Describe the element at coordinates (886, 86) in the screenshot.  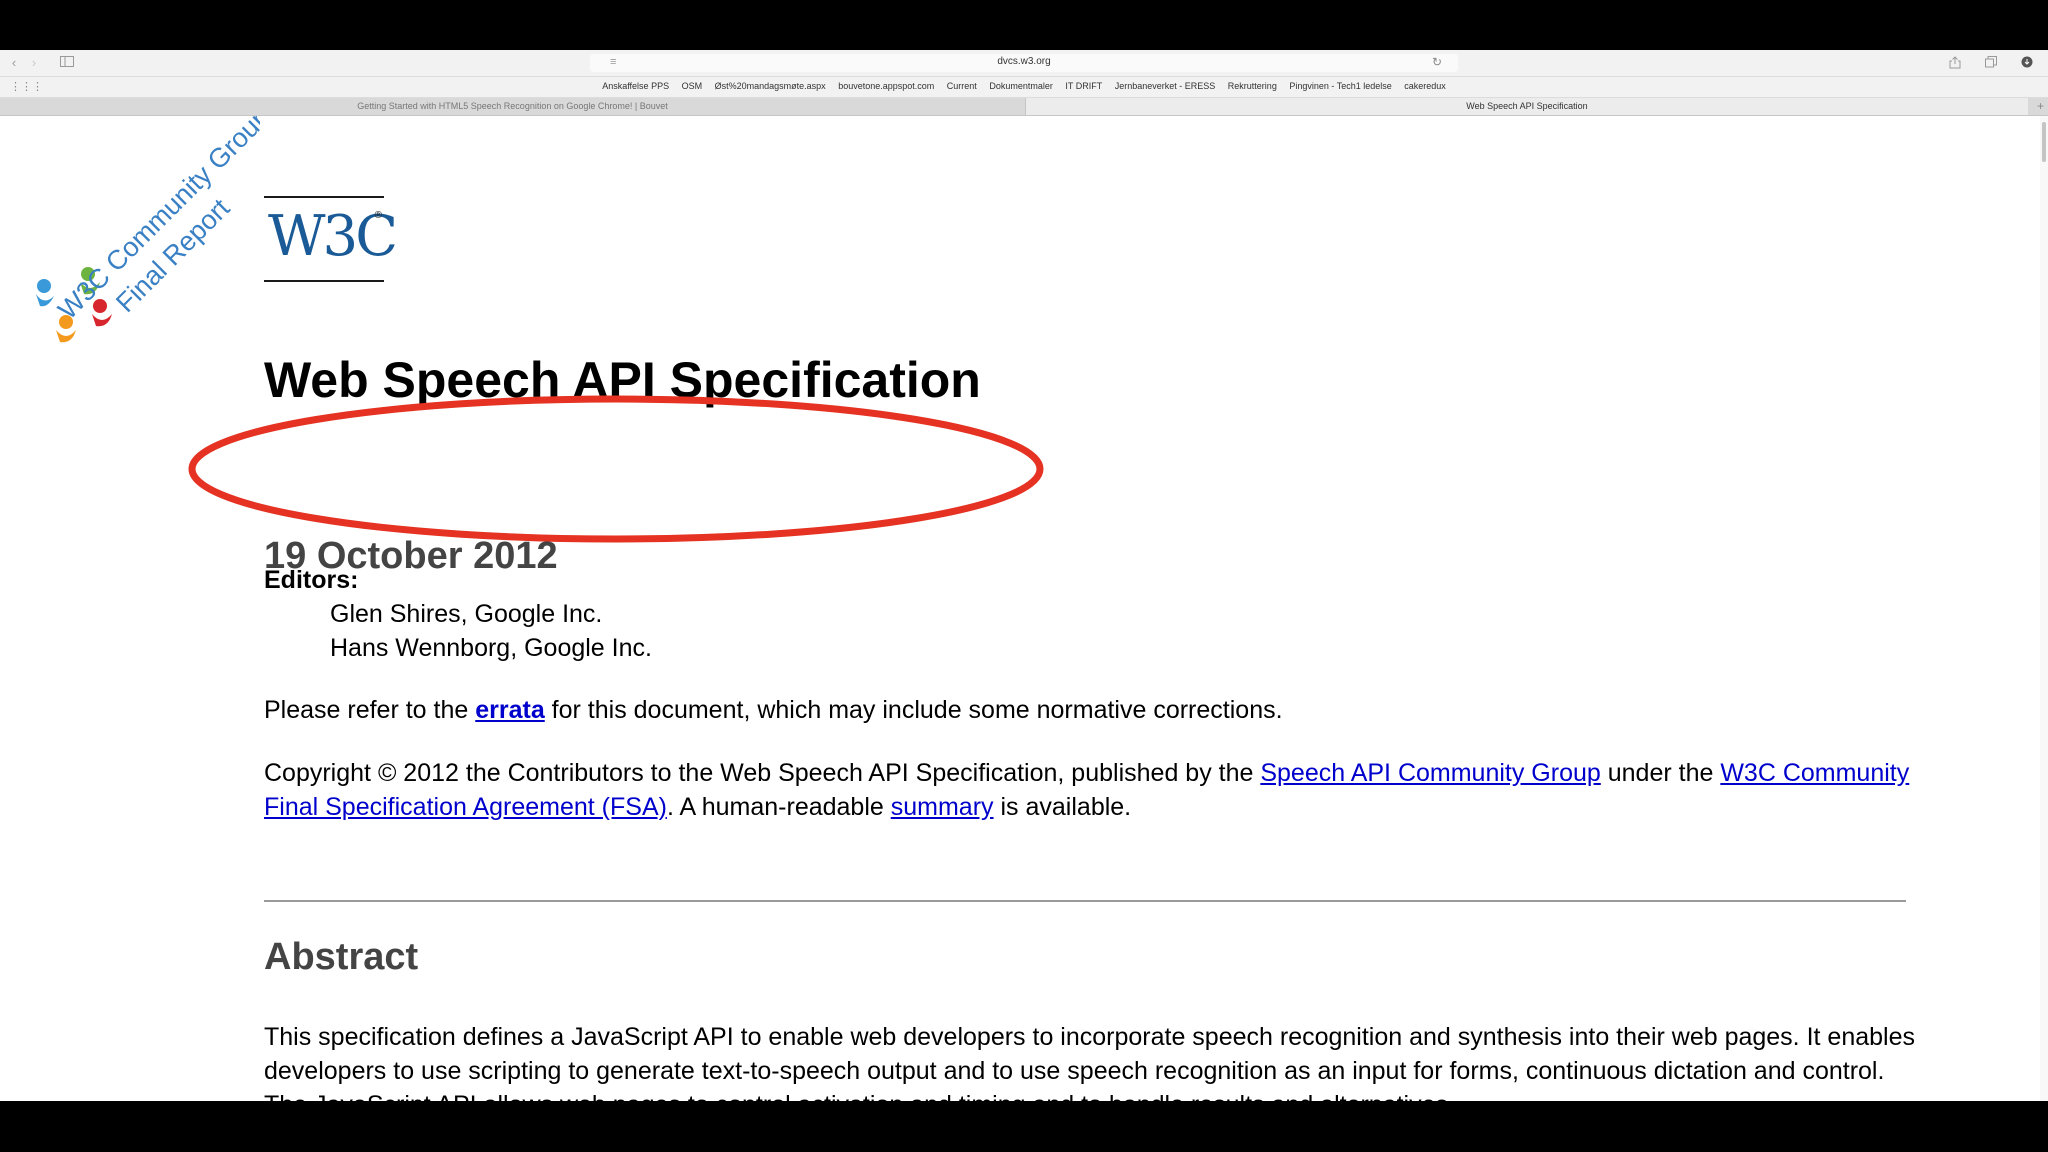
I see `bookmark-item: bouvetone.appspot.com` at that location.